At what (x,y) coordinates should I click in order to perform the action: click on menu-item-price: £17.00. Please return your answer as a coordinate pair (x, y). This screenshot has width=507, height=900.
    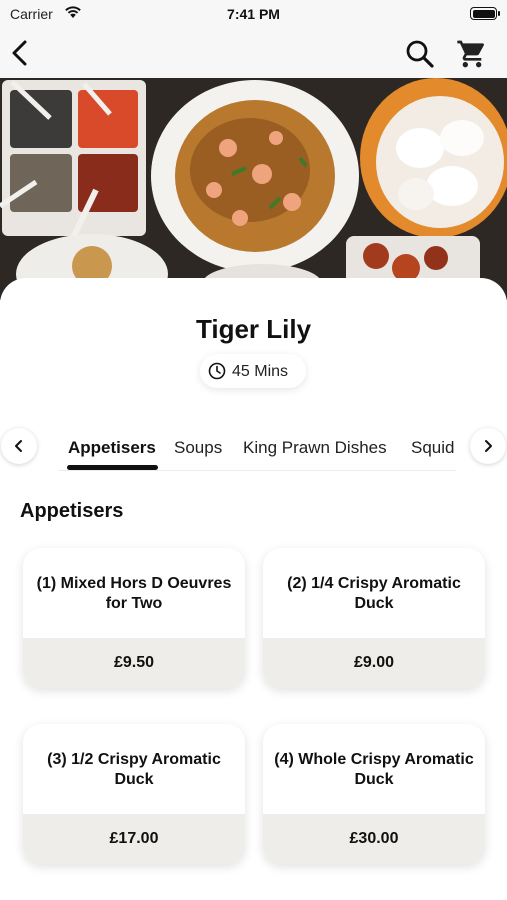
    Looking at the image, I should click on (134, 838).